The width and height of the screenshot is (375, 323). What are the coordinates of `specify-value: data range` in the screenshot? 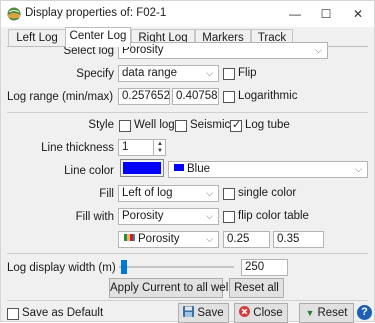 It's located at (149, 73).